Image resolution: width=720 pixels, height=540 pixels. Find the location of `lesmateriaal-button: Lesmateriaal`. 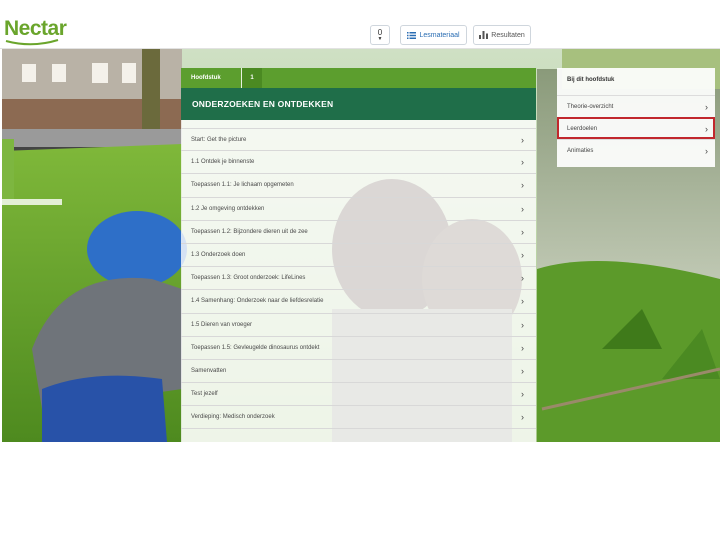

lesmateriaal-button: Lesmateriaal is located at coordinates (433, 35).